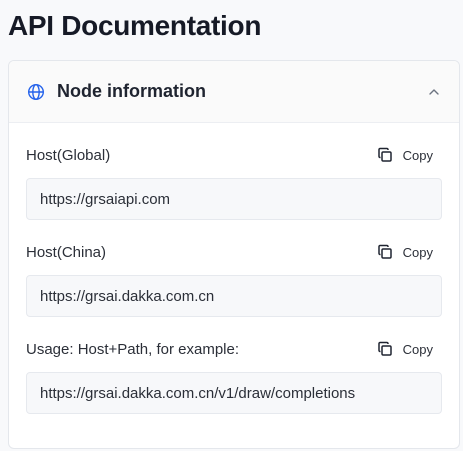 The width and height of the screenshot is (463, 451). What do you see at coordinates (135, 25) in the screenshot?
I see `page-title: API Documentation` at bounding box center [135, 25].